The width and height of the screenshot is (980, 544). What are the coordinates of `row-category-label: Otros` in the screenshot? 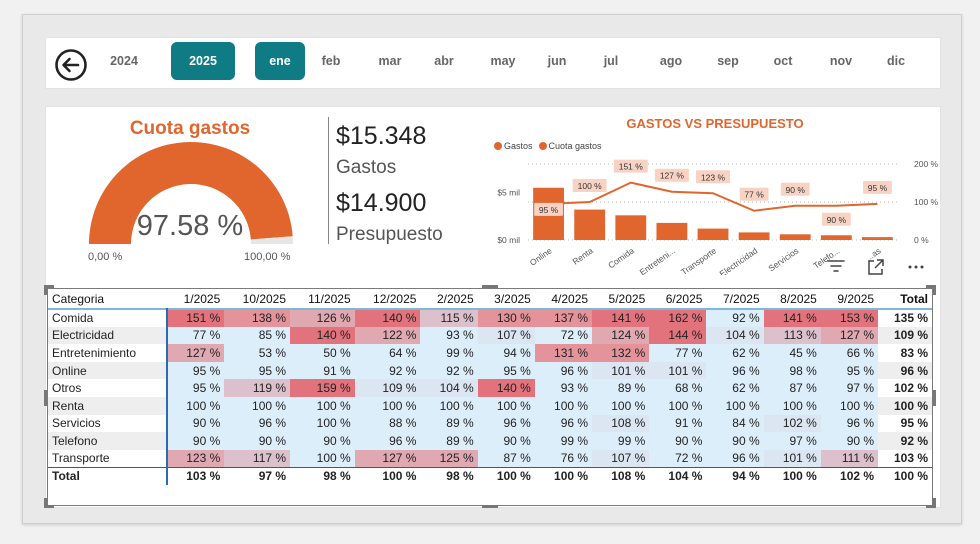 It's located at (107, 388).